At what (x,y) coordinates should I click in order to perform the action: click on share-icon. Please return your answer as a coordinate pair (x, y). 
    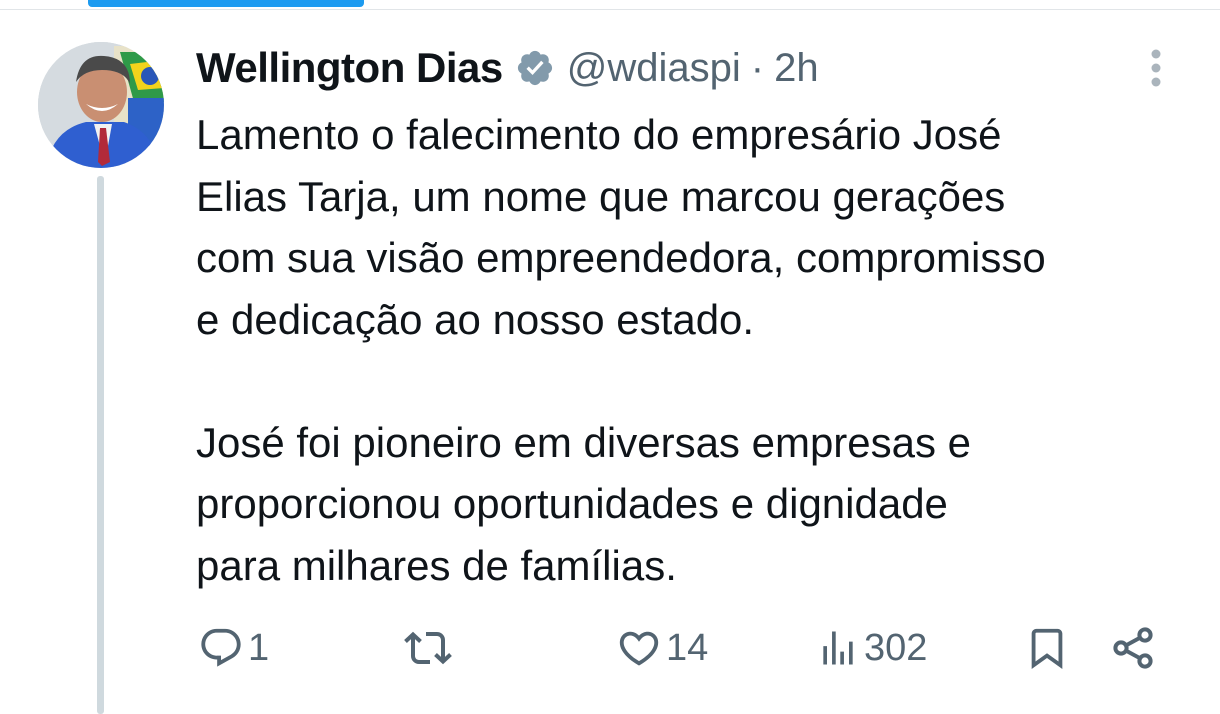
    Looking at the image, I should click on (1134, 648).